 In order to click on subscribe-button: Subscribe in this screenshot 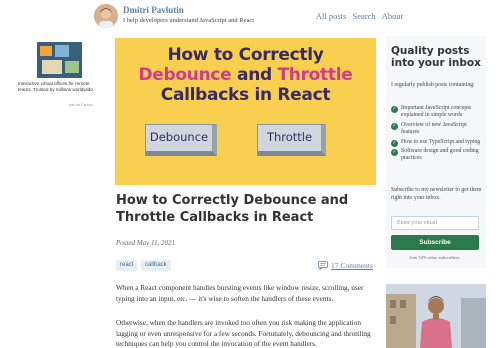, I will do `click(435, 242)`.